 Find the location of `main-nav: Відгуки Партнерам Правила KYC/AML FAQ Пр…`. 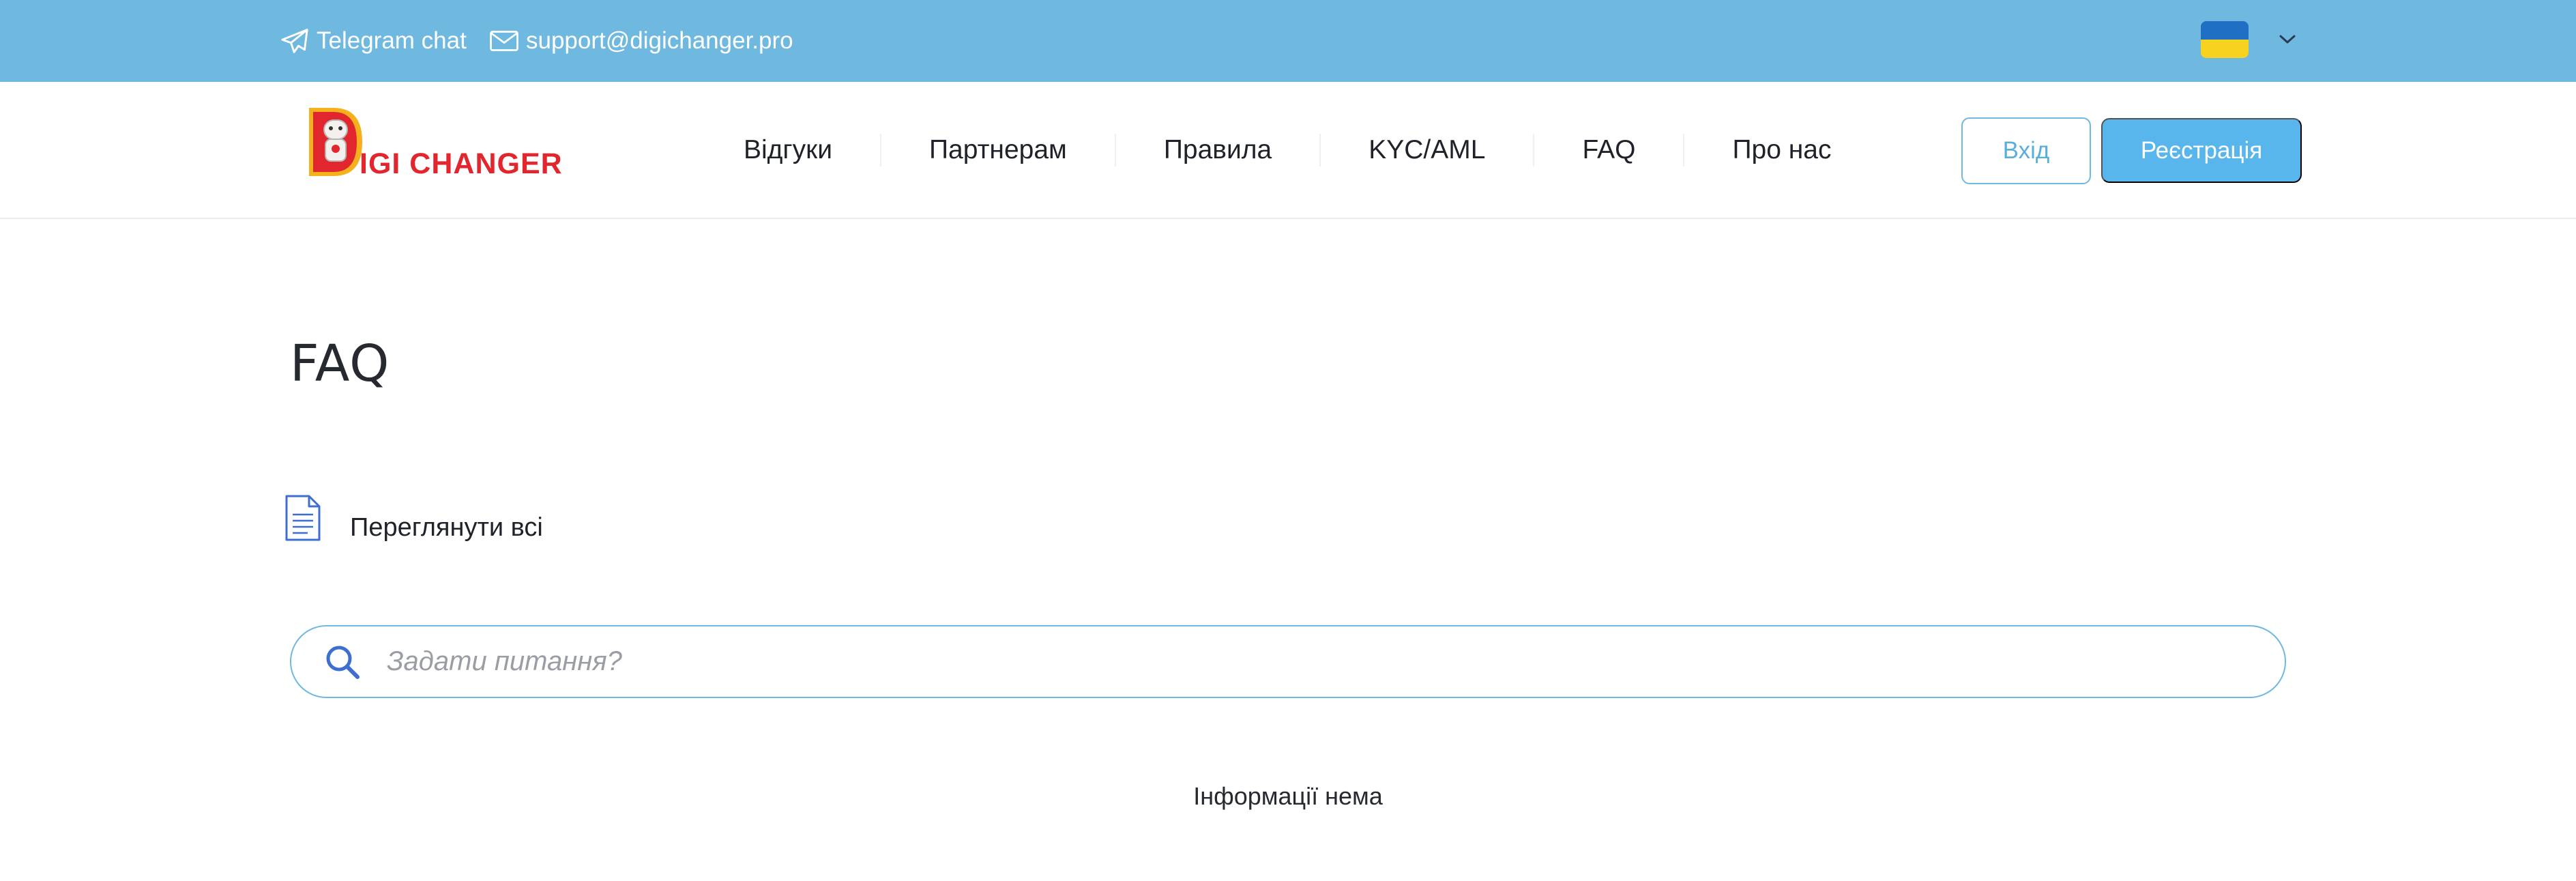

main-nav: Відгуки Партнерам Правила KYC/AML FAQ Пр… is located at coordinates (1297, 150).